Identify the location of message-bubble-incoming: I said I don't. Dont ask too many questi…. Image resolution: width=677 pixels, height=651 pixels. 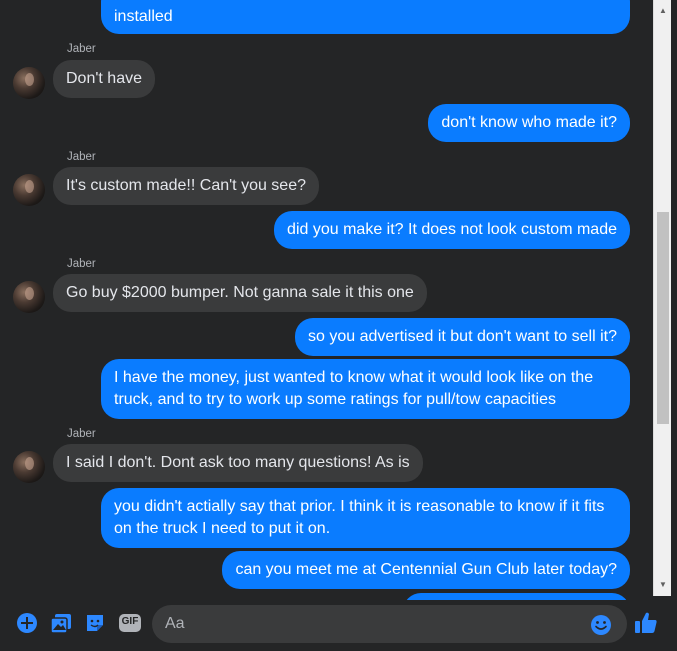
(238, 463).